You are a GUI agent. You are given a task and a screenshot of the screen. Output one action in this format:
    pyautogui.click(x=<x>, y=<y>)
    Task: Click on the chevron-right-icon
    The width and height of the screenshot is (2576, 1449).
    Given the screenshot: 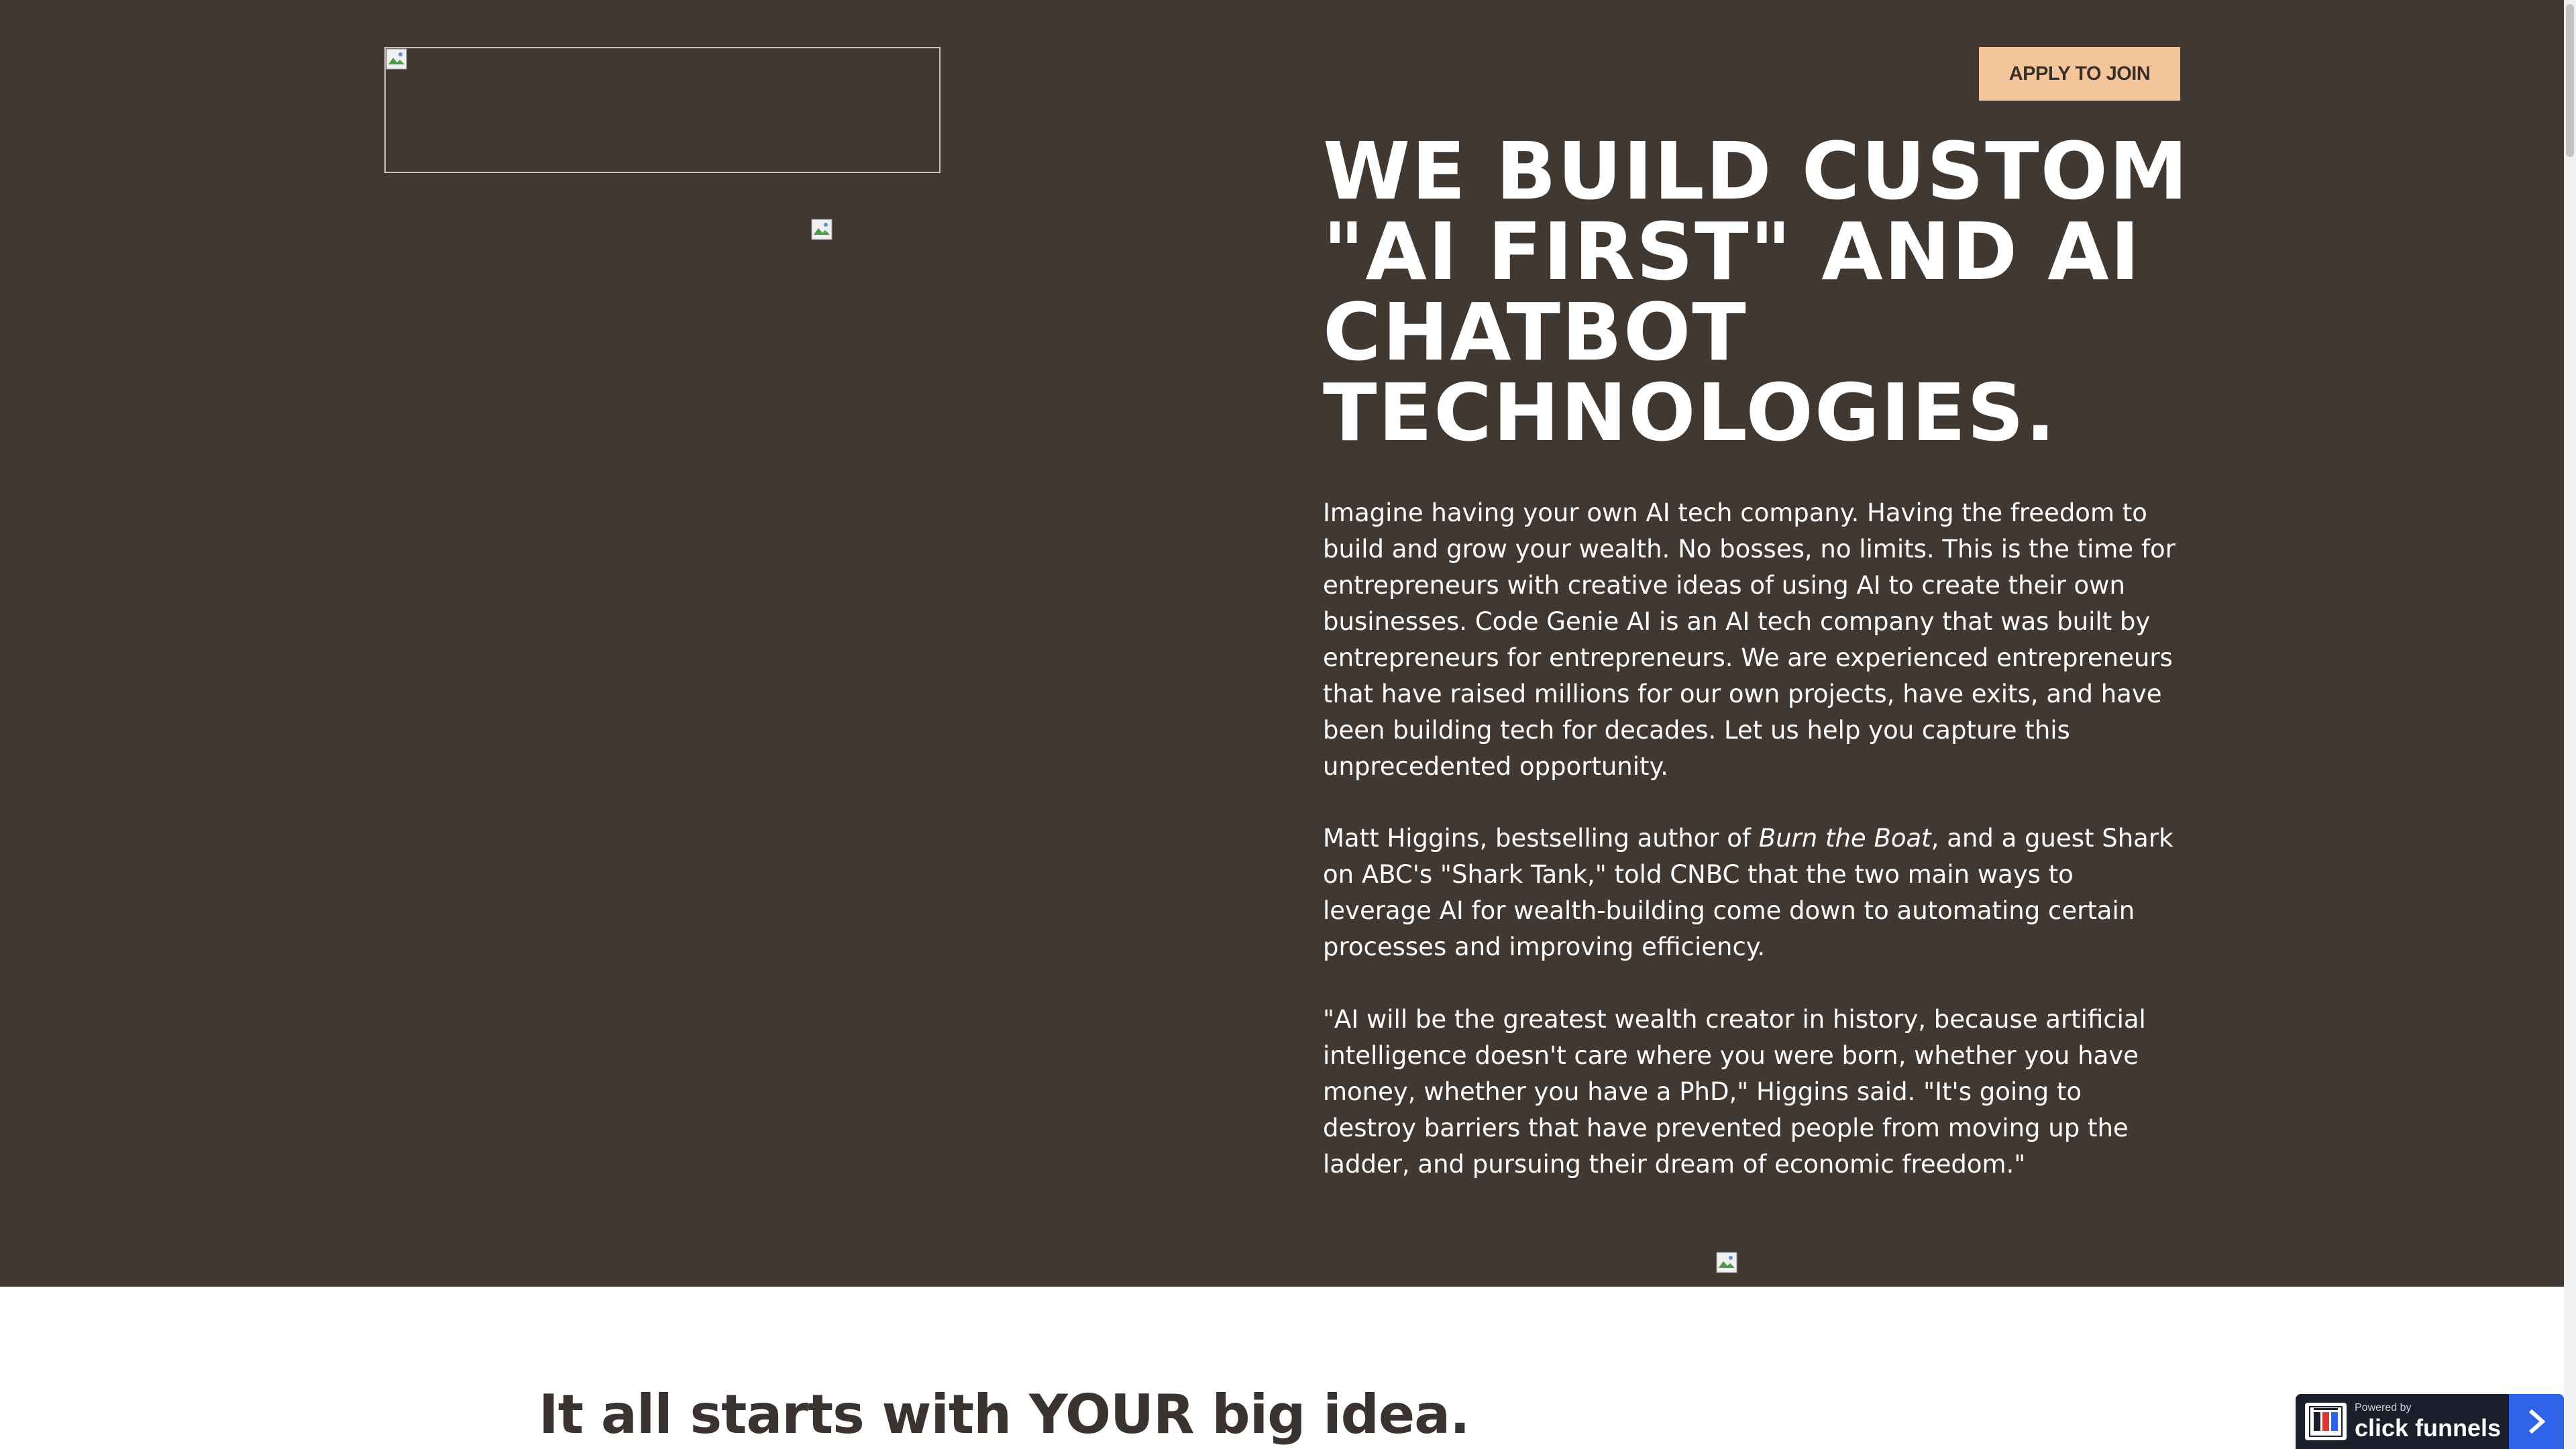 What is the action you would take?
    pyautogui.click(x=2537, y=1421)
    